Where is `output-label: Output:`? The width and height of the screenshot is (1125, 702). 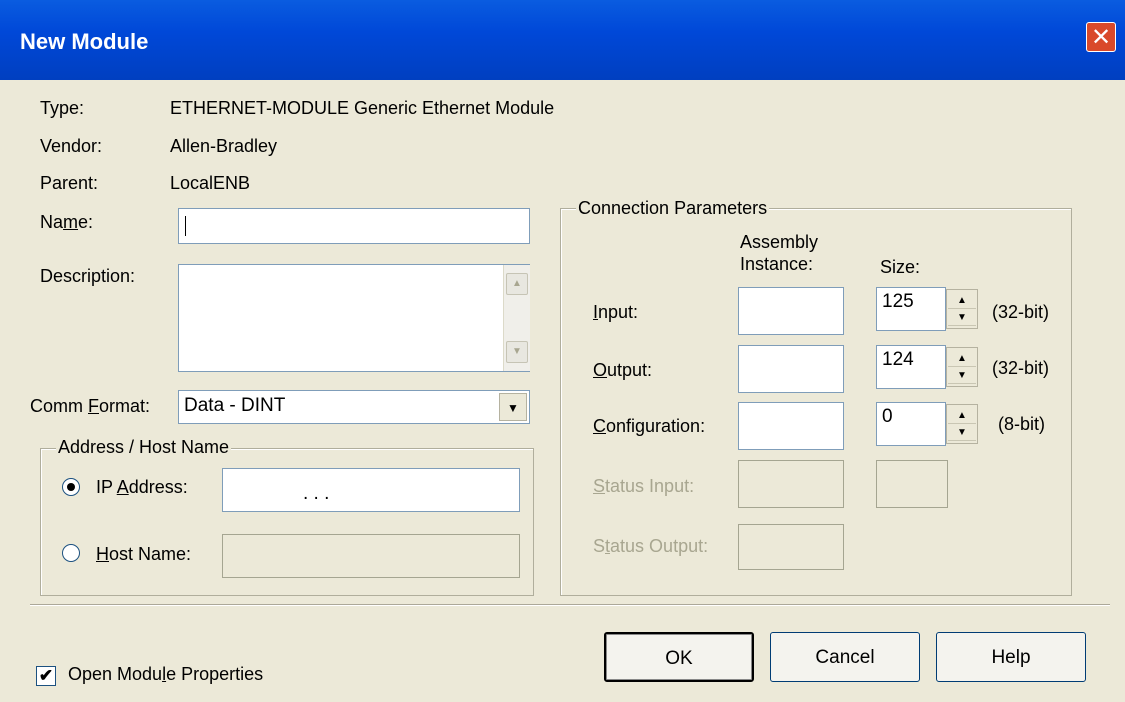 output-label: Output: is located at coordinates (623, 370).